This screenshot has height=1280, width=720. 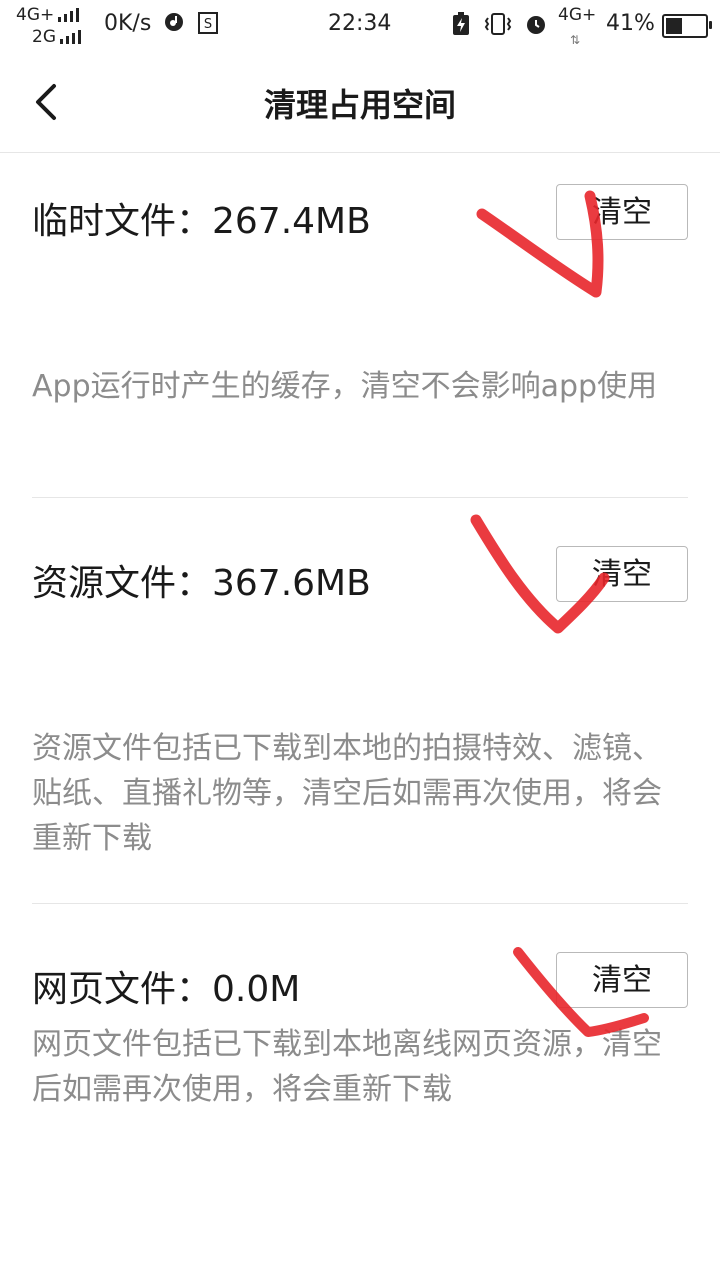 I want to click on page-title: 清理占用空间, so click(x=359, y=105).